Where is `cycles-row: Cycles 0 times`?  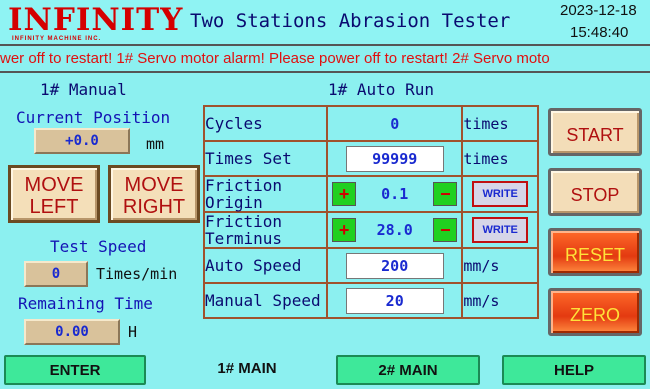 cycles-row: Cycles 0 times is located at coordinates (370, 123).